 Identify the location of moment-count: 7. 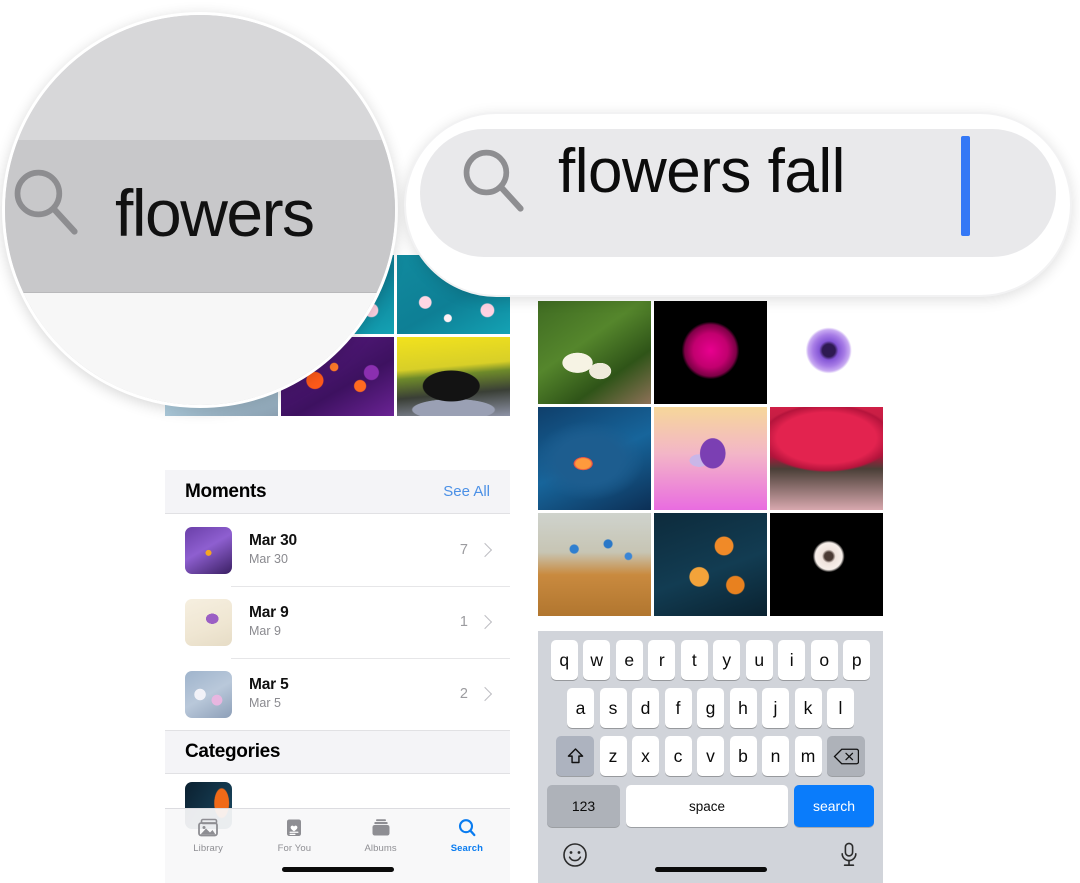
(463, 550).